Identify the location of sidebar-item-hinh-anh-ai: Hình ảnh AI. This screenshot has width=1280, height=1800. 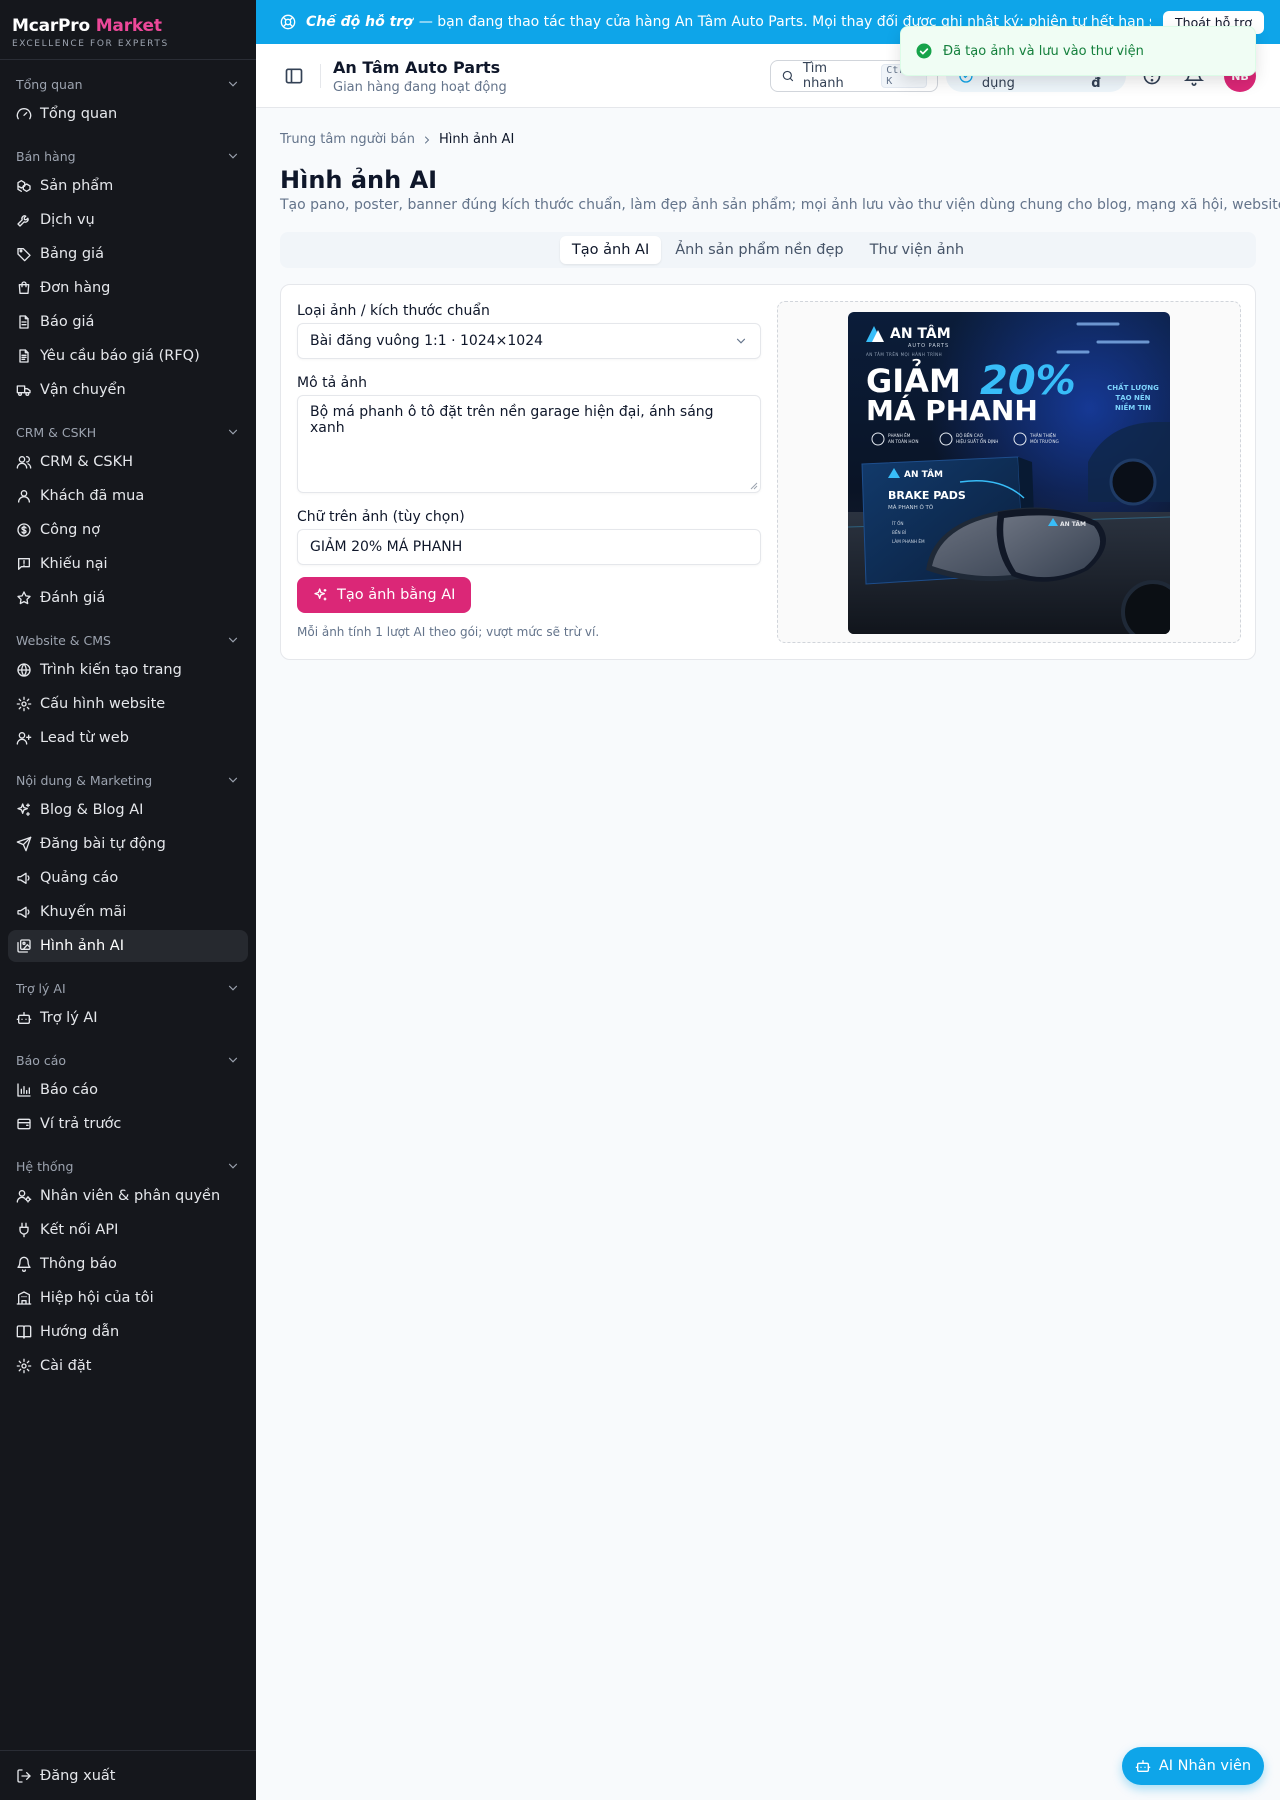
(128, 946).